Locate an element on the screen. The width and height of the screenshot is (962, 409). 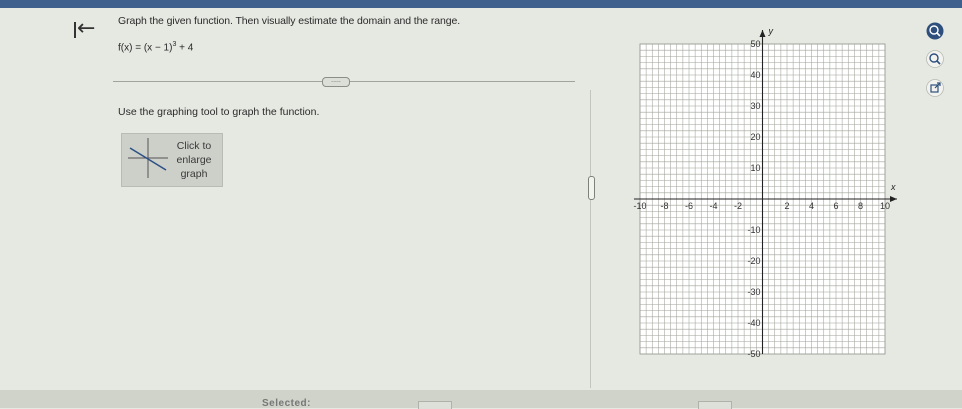
y-tick-label: -30 is located at coordinates (753, 292).